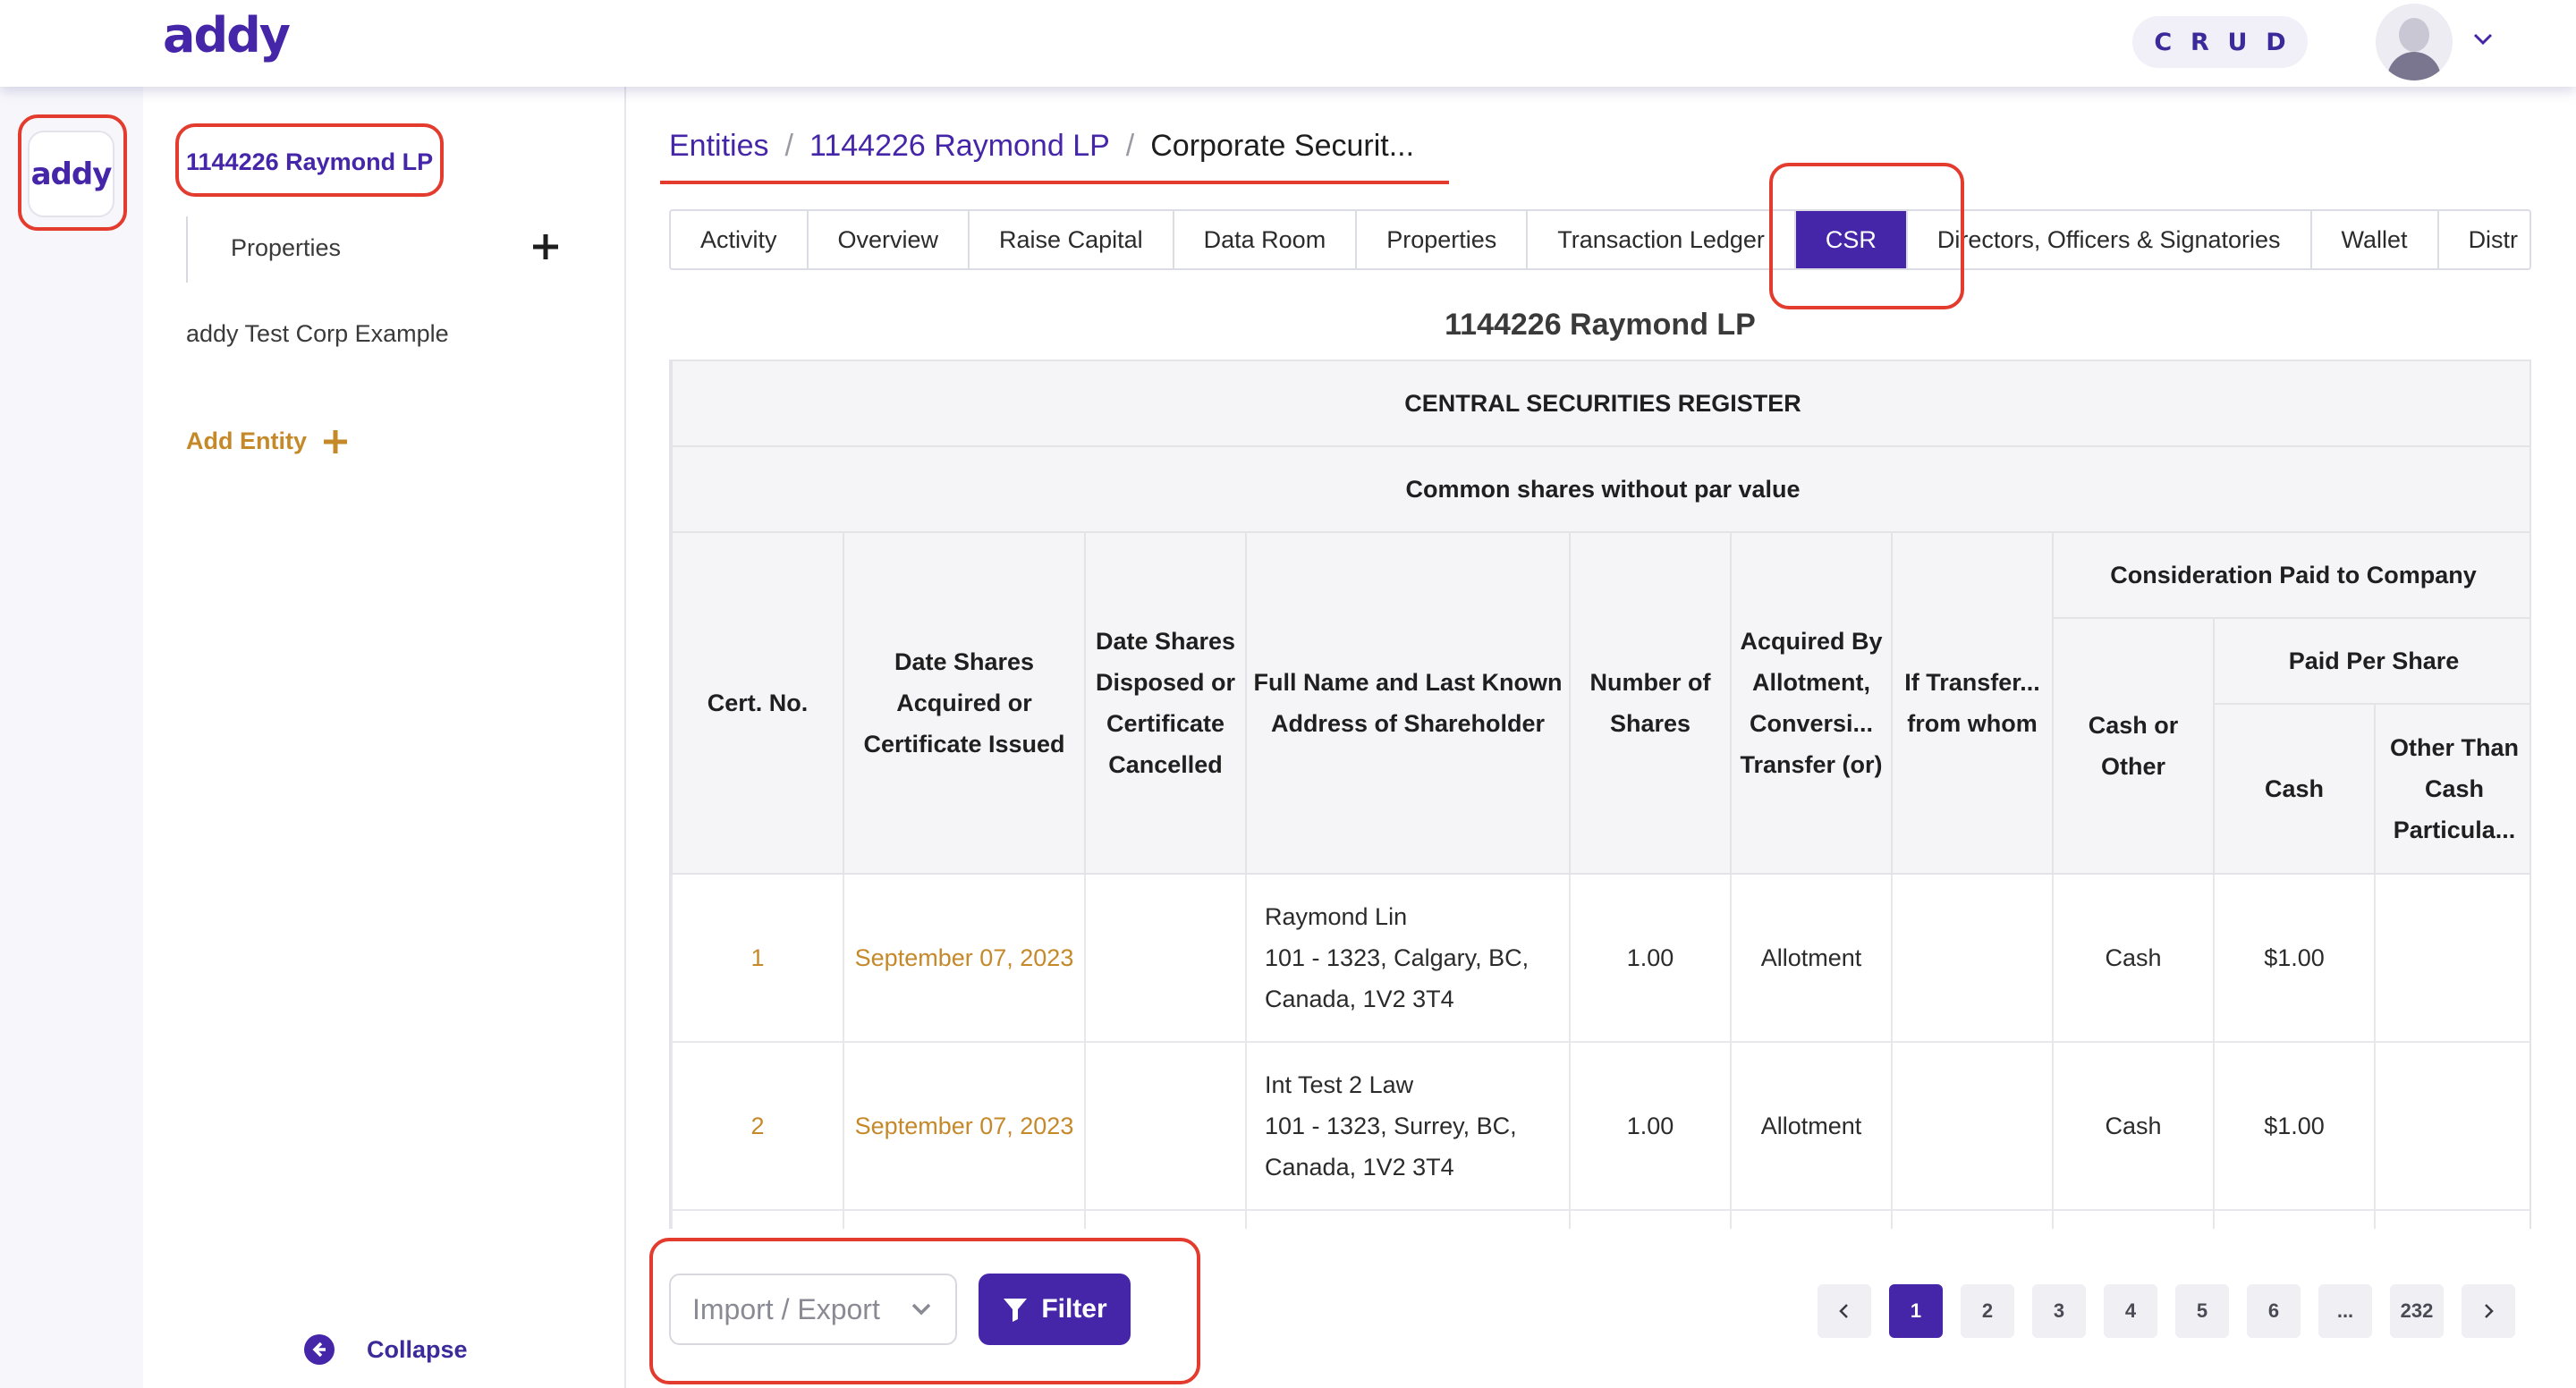 Image resolution: width=2576 pixels, height=1388 pixels. I want to click on col-consideration: Consideration Paid to Company, so click(2290, 575).